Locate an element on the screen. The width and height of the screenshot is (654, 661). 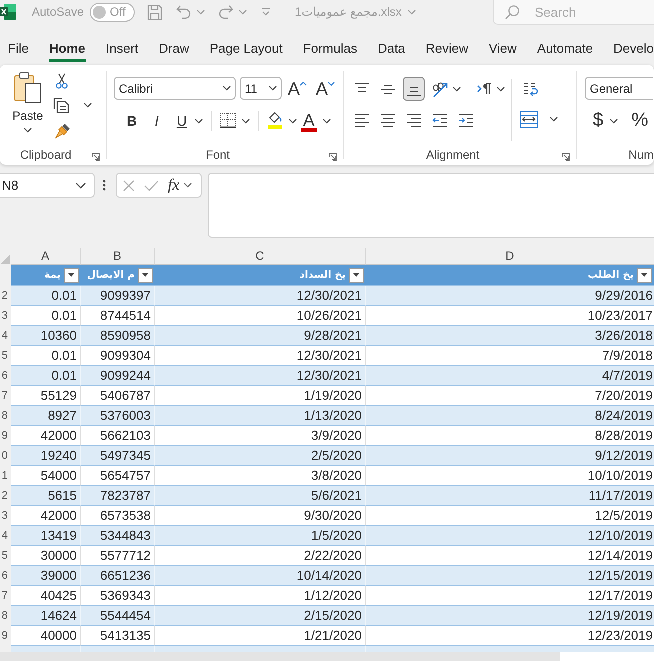
paste-button: Paste is located at coordinates (28, 108).